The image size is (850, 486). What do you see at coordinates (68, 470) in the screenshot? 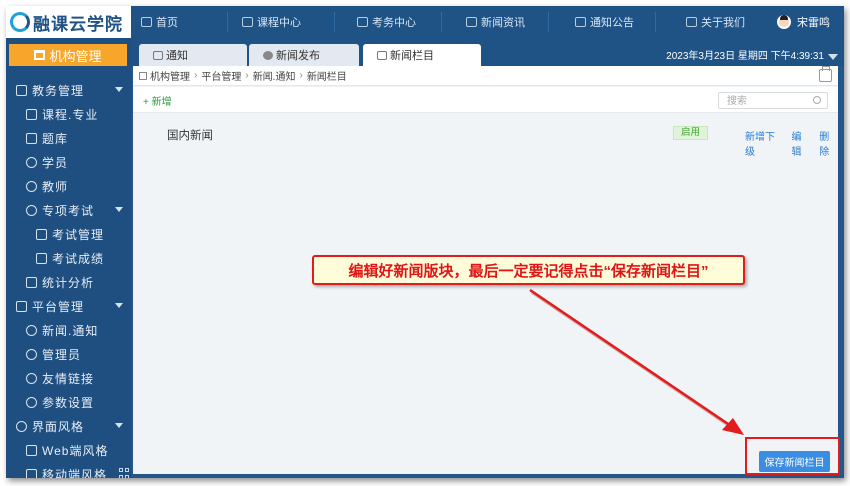
I see `sidebar-item-mobile-style: 移动端风格` at bounding box center [68, 470].